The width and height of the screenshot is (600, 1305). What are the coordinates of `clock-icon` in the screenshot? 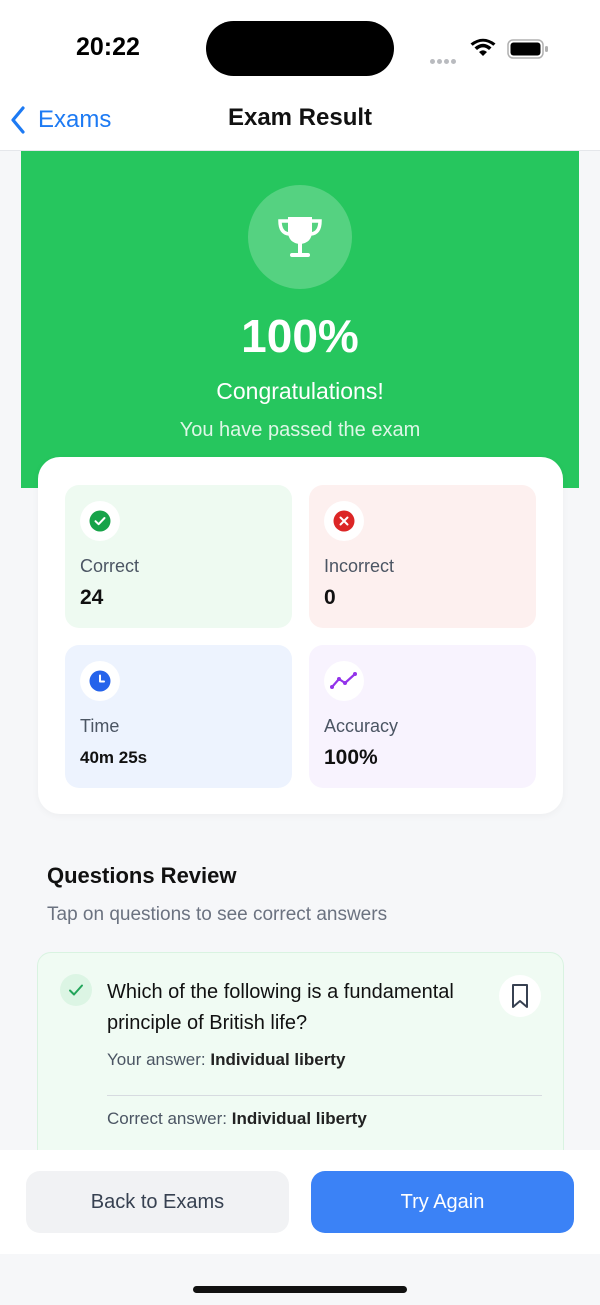 It's located at (100, 681).